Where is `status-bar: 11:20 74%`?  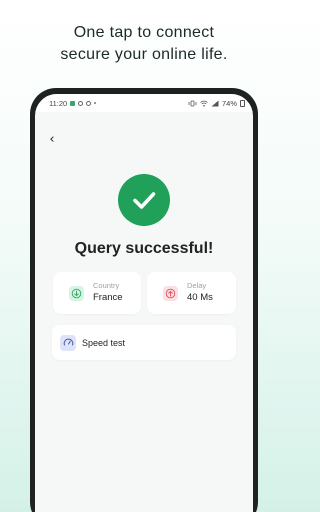
status-bar: 11:20 74% is located at coordinates (144, 103).